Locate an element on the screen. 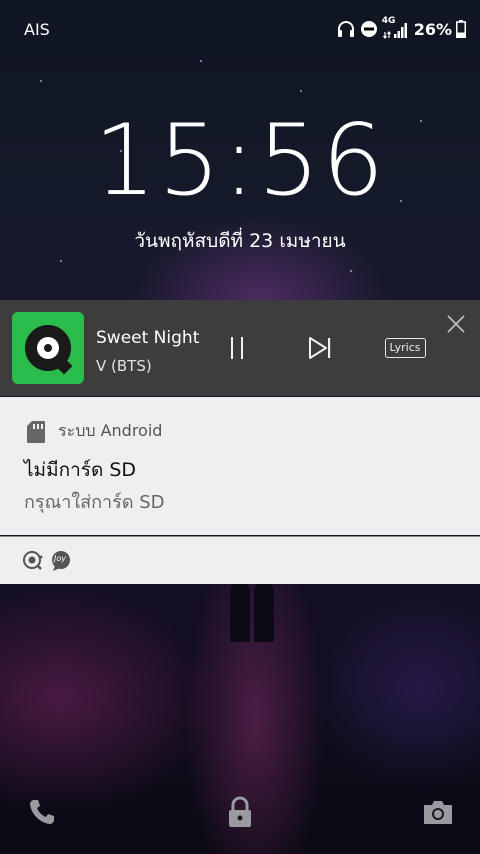 The height and width of the screenshot is (854, 480). silhouette-figure-left is located at coordinates (240, 613).